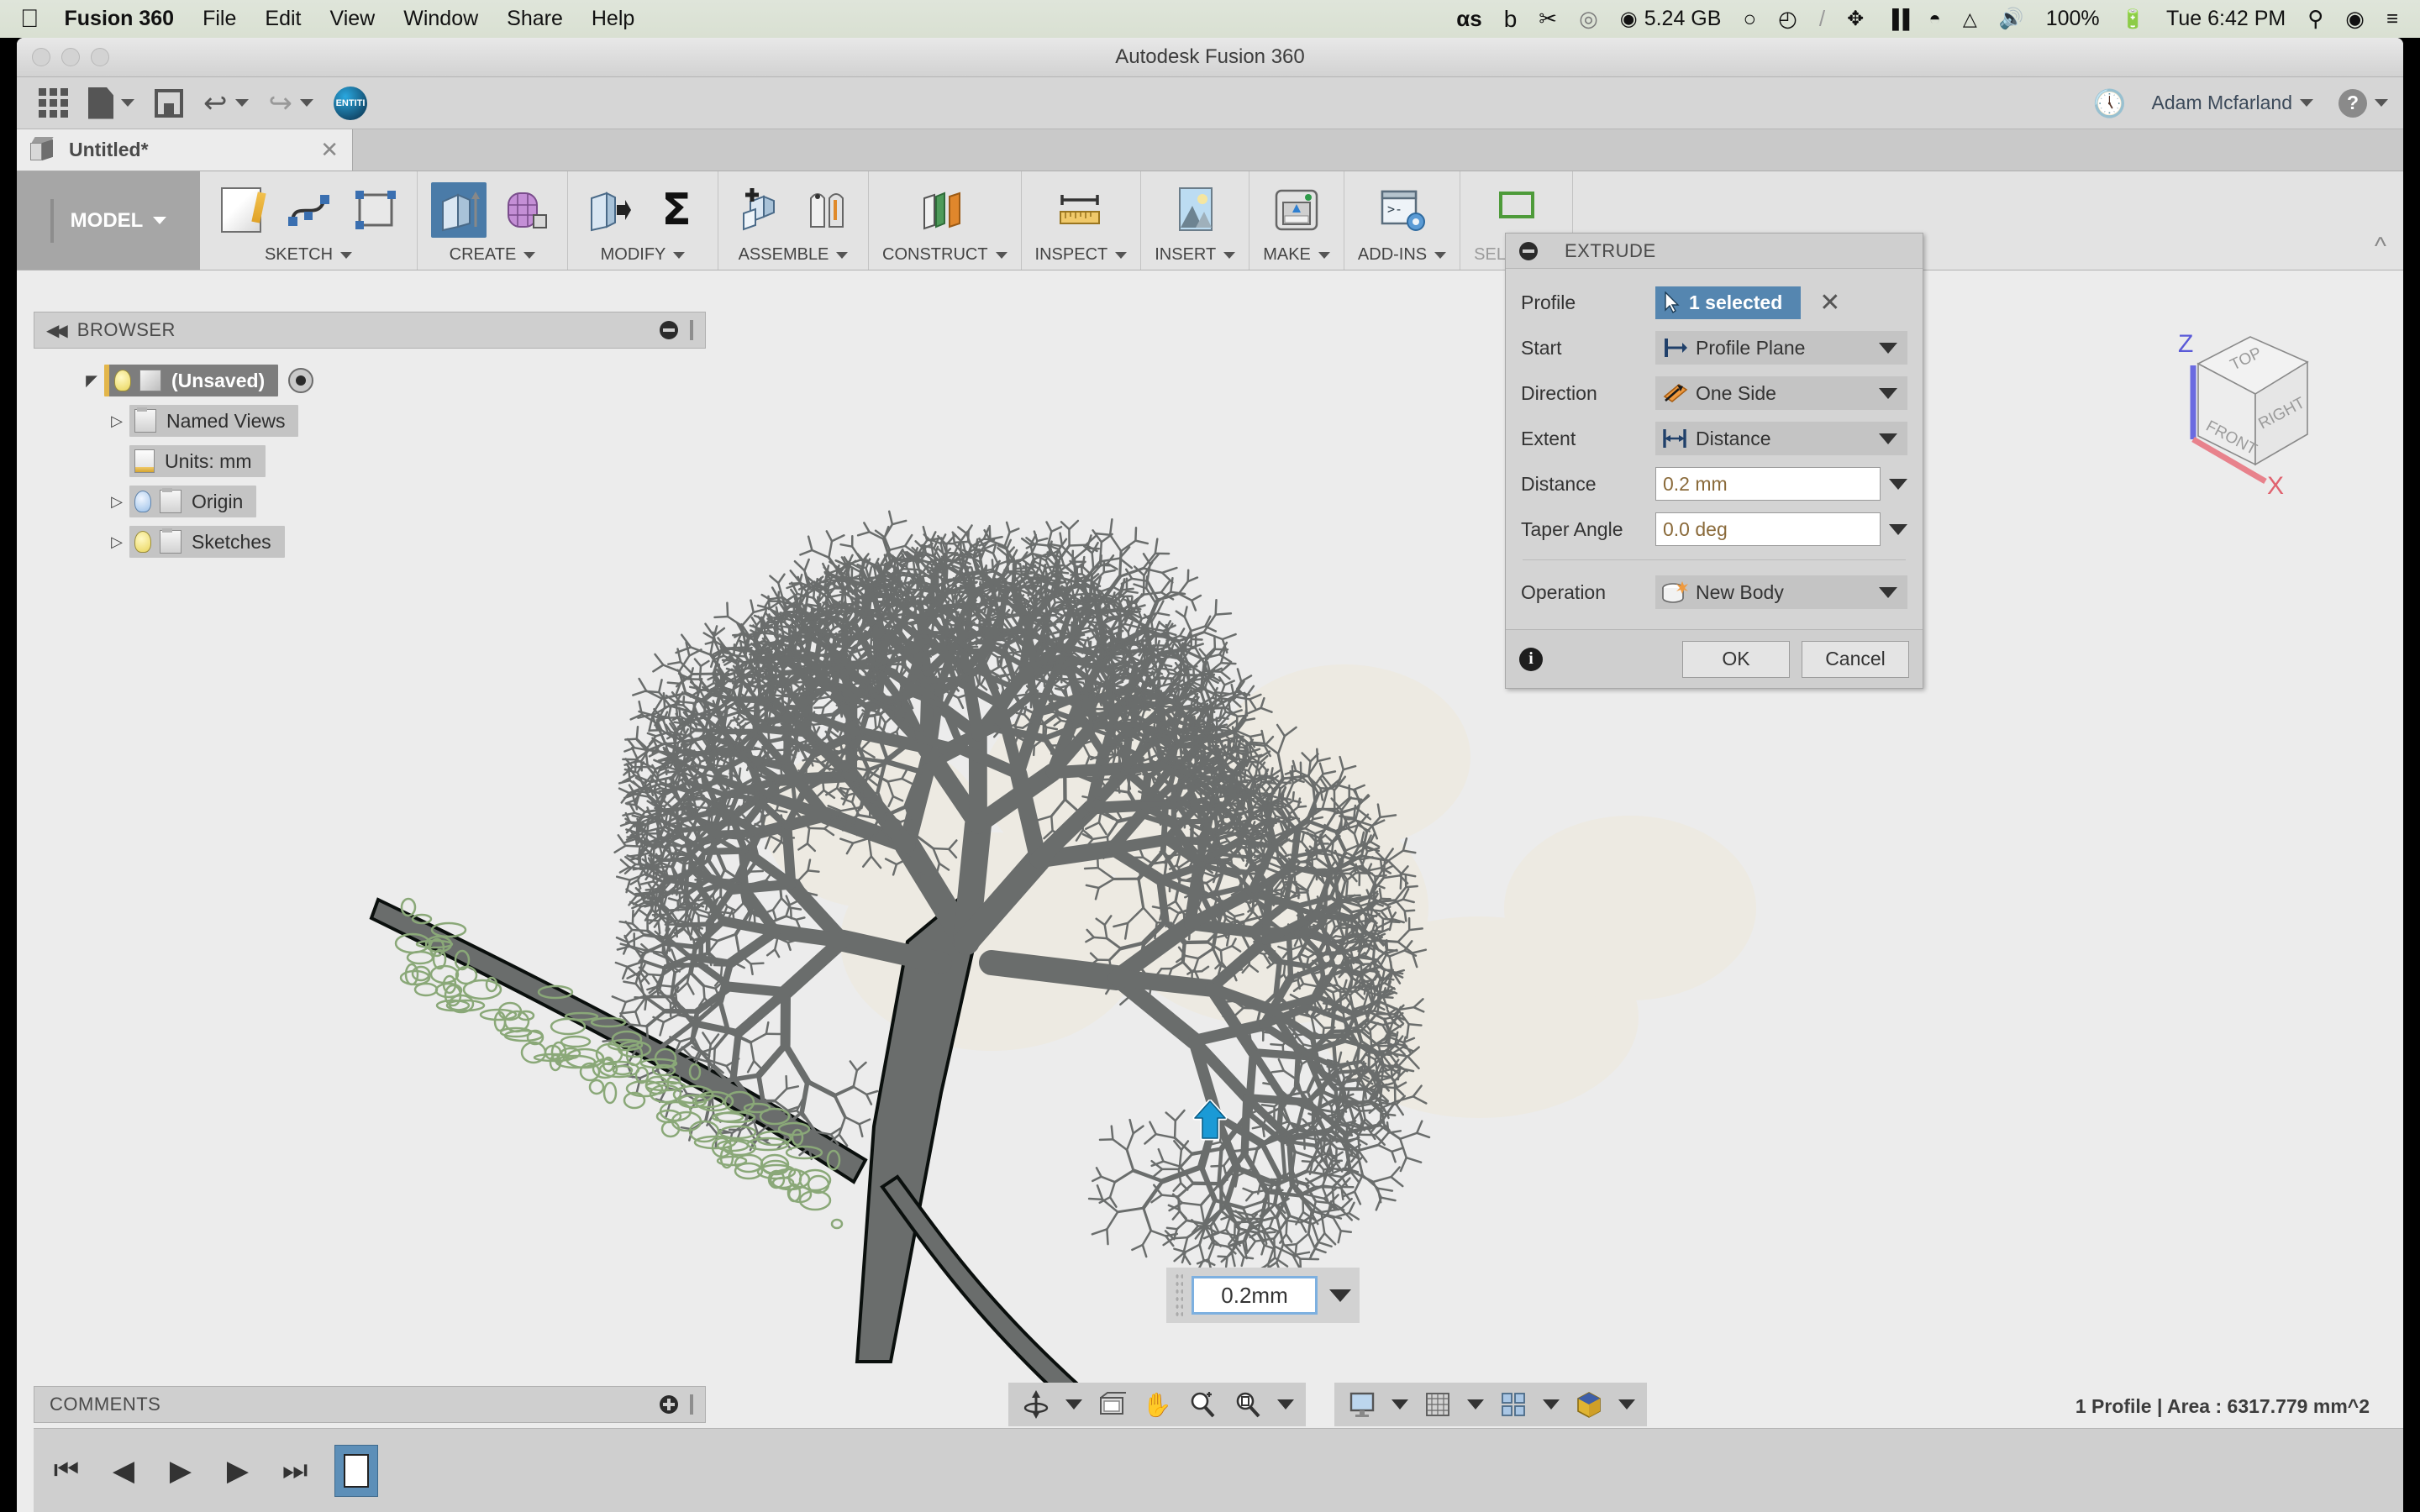  Describe the element at coordinates (1438, 1404) in the screenshot. I see `grid-snaps-icon` at that location.